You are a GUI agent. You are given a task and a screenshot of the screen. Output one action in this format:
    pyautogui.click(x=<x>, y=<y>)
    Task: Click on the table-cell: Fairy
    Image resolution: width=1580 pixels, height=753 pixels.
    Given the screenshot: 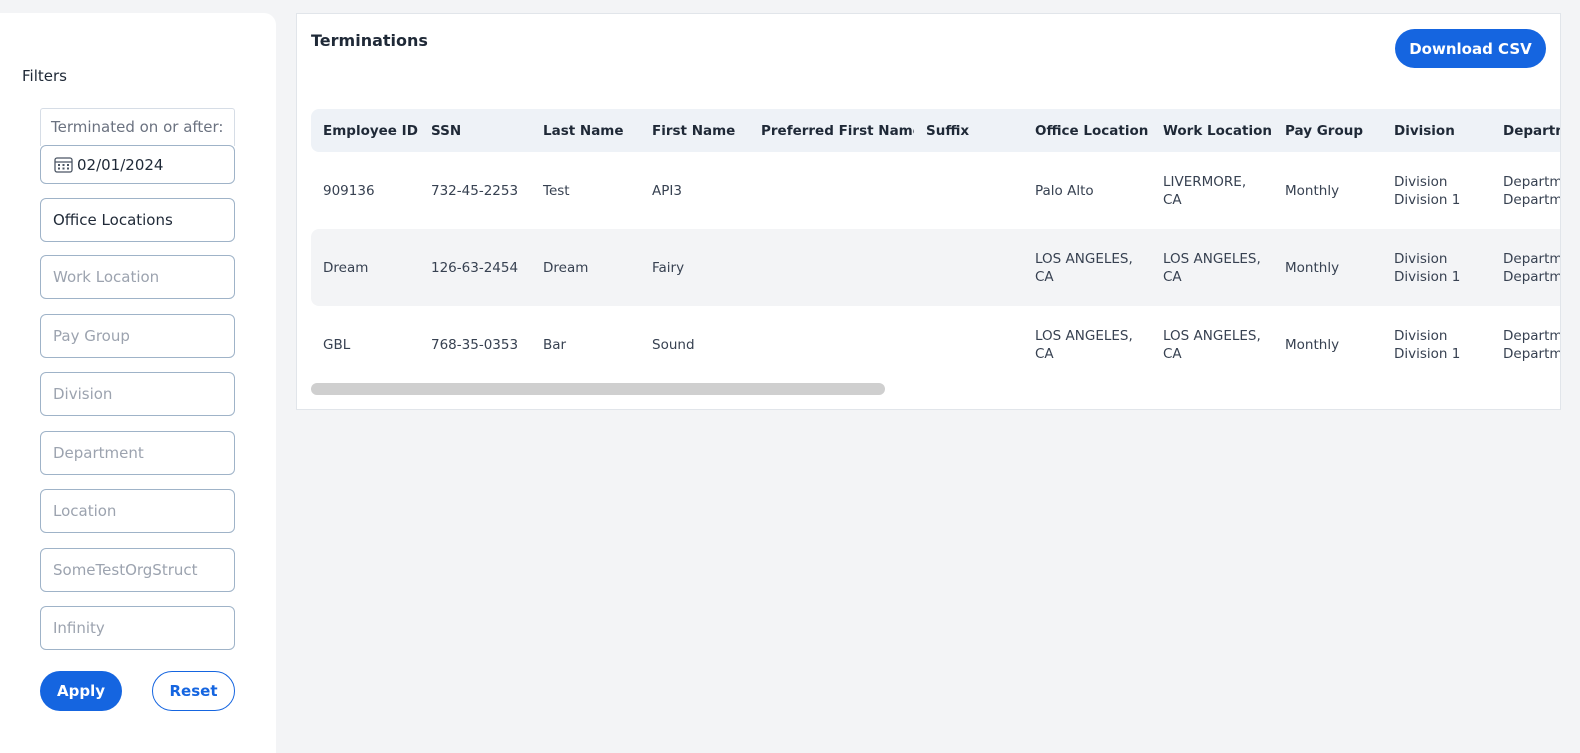 What is the action you would take?
    pyautogui.click(x=694, y=267)
    